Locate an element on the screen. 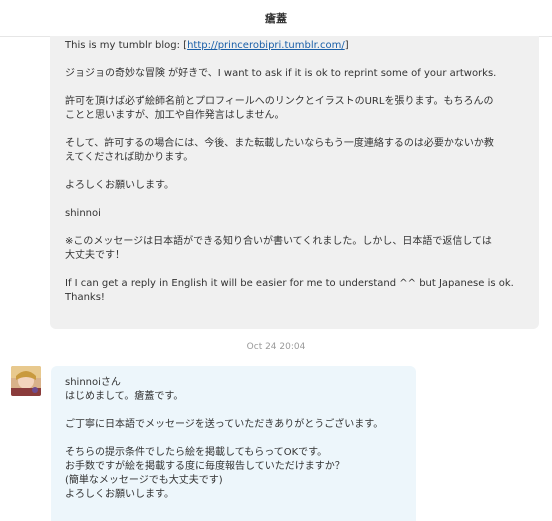 This screenshot has height=521, width=552. message-text: This is my tumblr blog: [ is located at coordinates (126, 45).